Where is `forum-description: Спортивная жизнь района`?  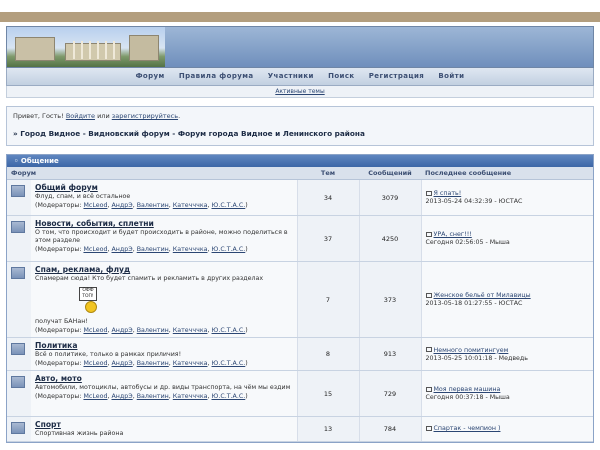
forum-description: Спортивная жизнь района is located at coordinates (79, 433).